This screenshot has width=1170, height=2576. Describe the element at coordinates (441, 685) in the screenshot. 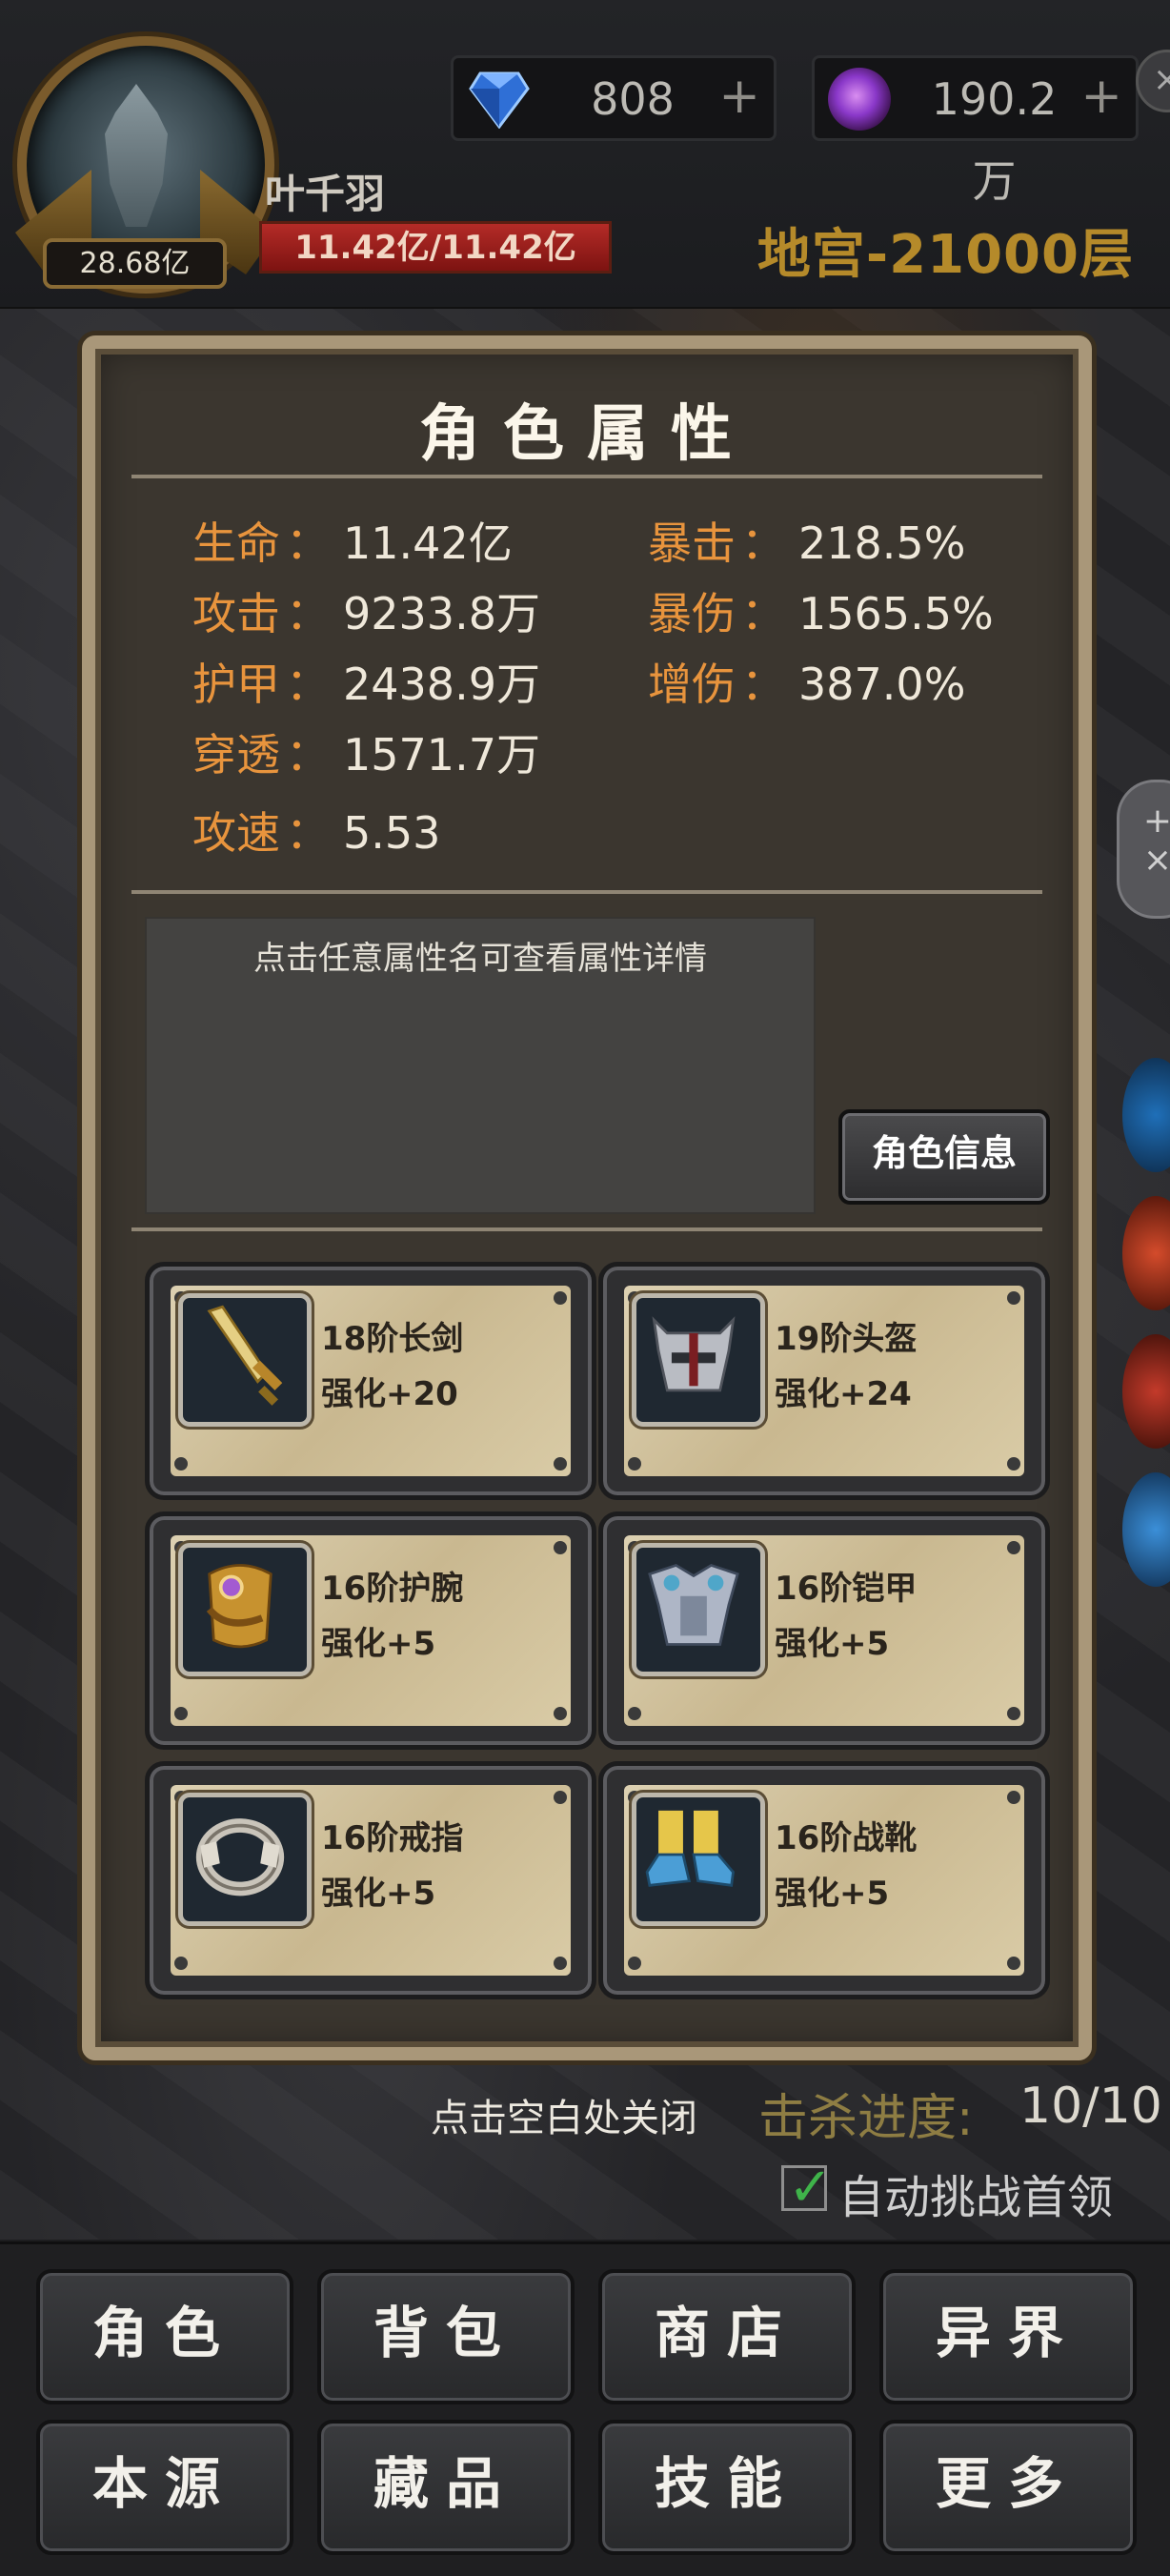

I see `stat-value: 2438.9万` at that location.